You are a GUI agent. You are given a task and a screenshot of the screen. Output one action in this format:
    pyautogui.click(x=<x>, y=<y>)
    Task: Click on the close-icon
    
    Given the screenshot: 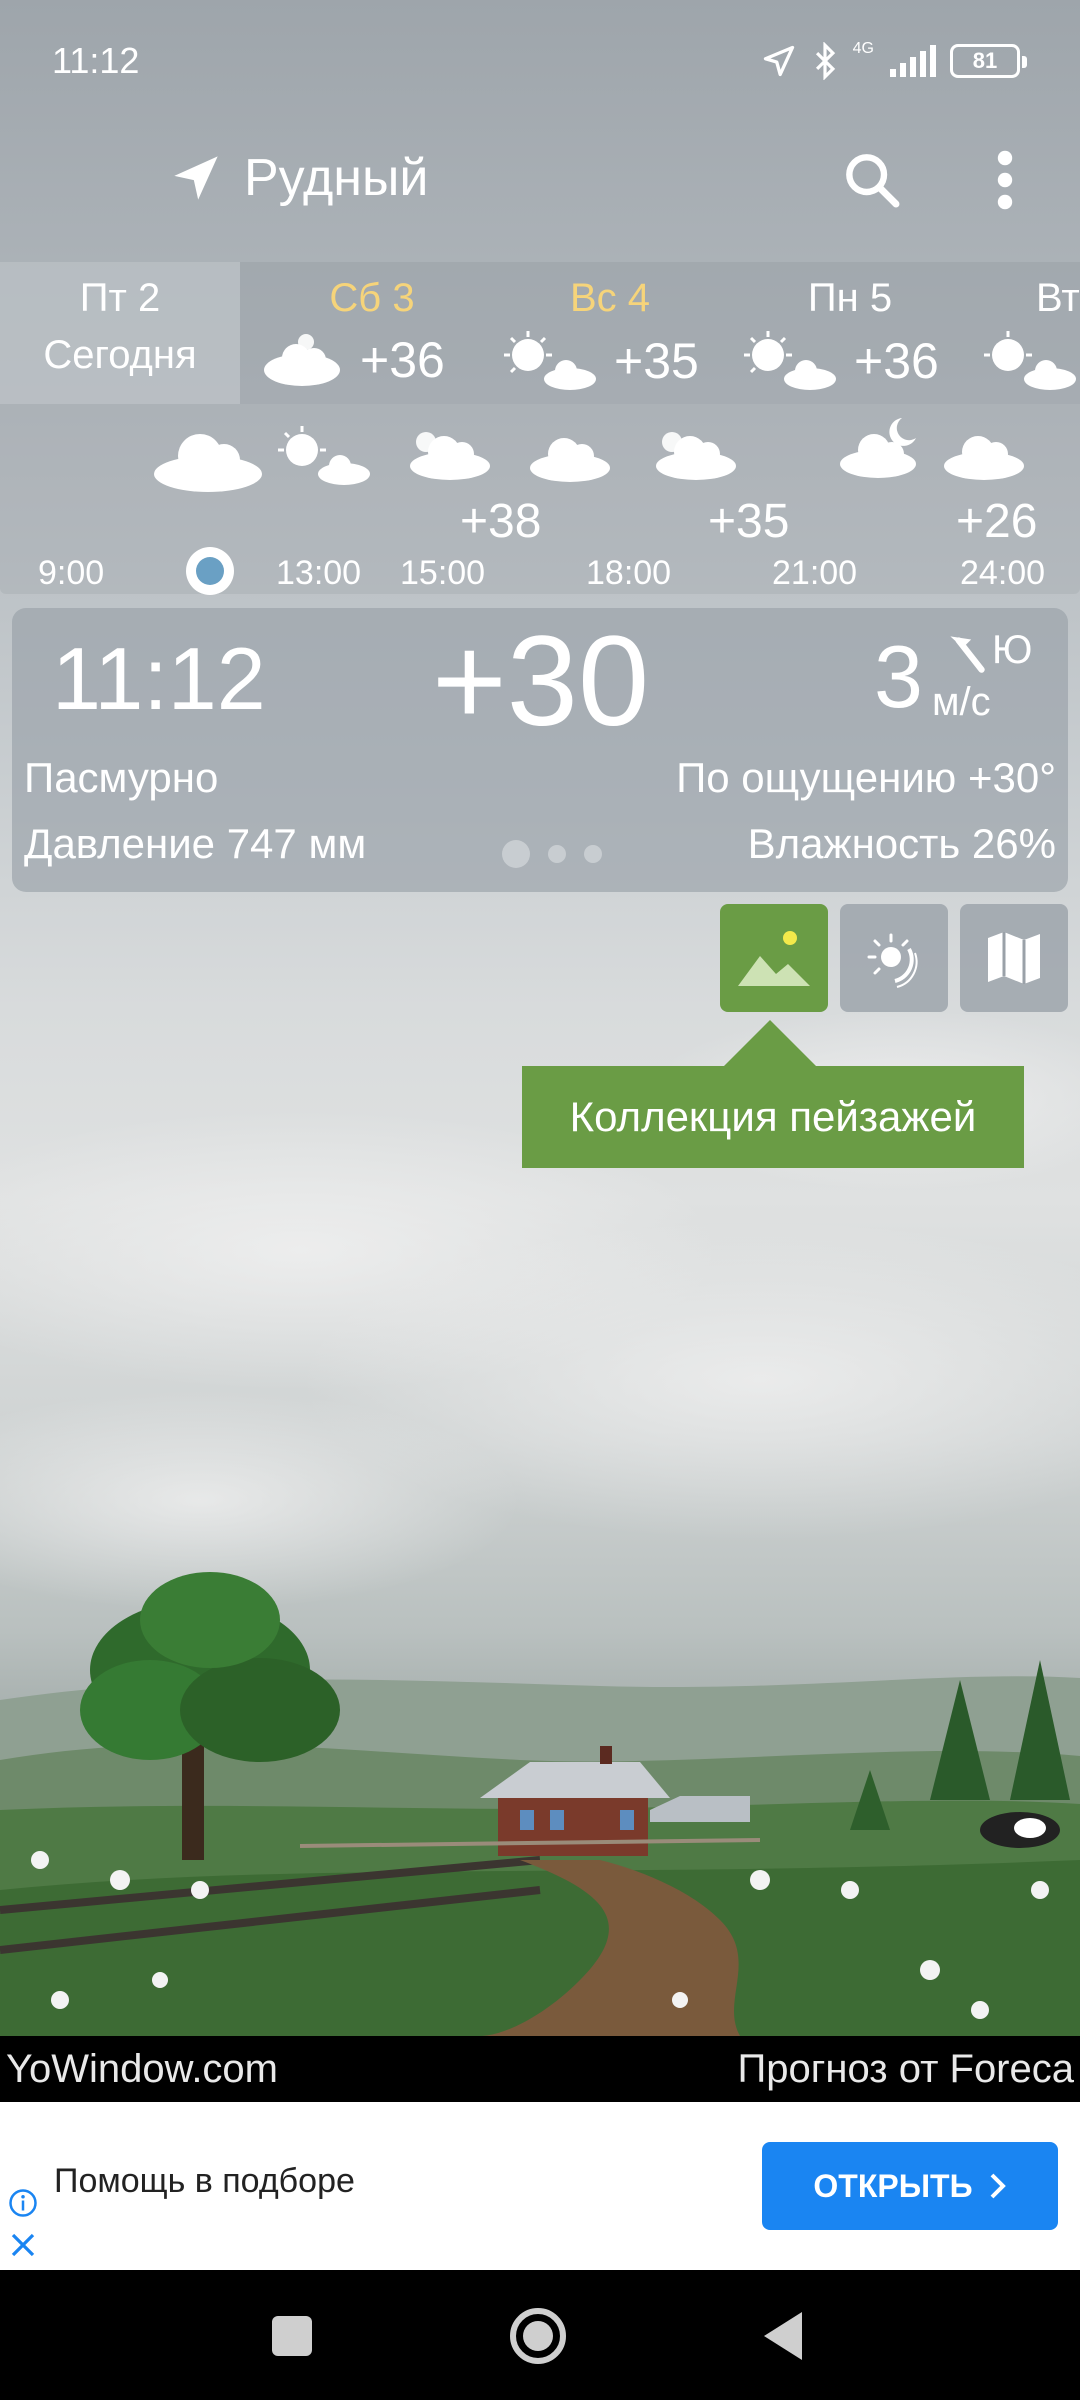 What is the action you would take?
    pyautogui.click(x=23, y=2245)
    